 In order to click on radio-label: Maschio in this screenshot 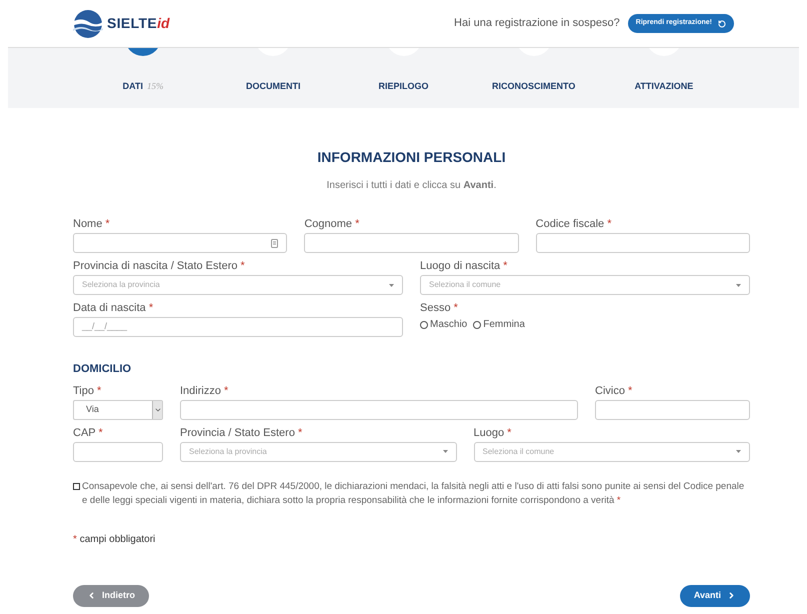, I will do `click(449, 325)`.